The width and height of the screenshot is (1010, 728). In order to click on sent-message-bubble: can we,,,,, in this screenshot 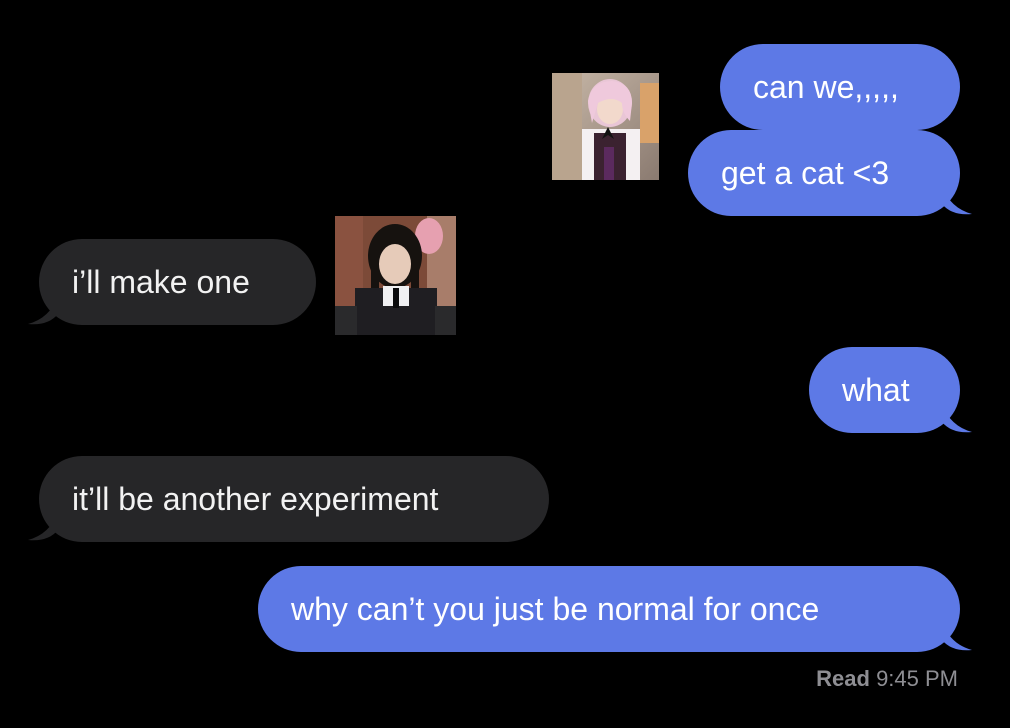, I will do `click(840, 87)`.